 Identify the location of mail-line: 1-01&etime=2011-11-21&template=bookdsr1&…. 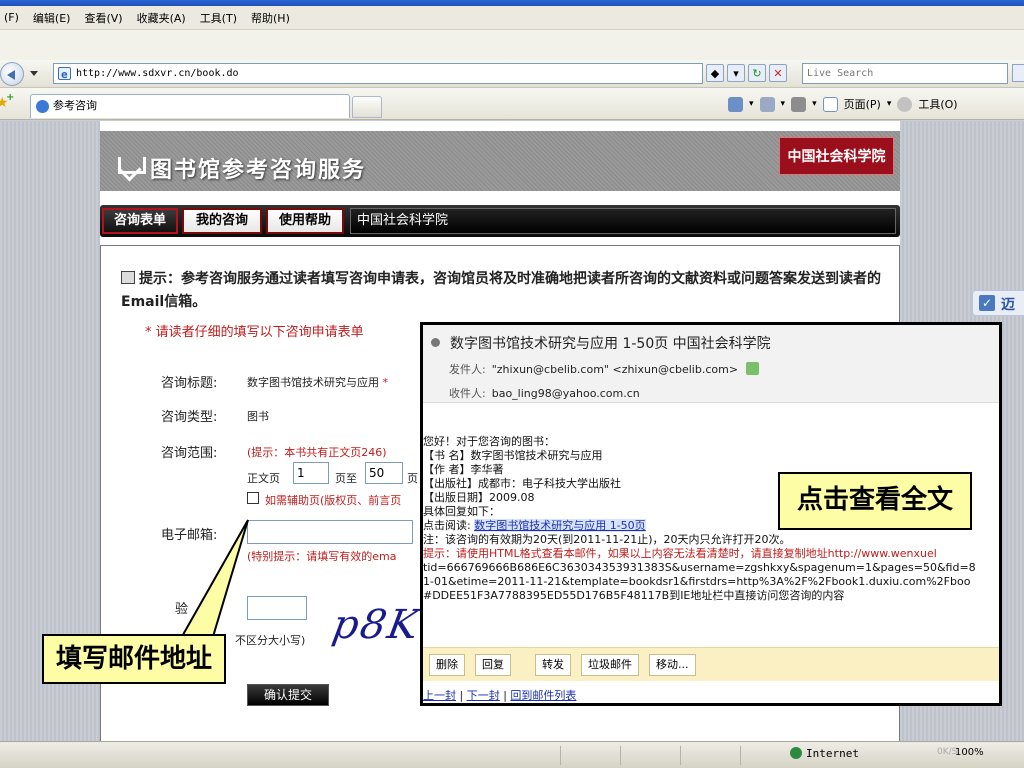
(697, 581).